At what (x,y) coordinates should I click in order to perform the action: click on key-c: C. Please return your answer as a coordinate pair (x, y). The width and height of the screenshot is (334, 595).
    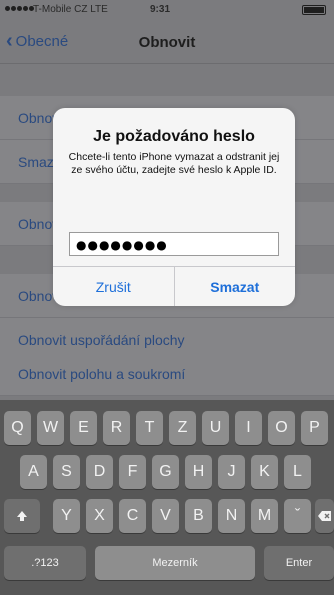
    Looking at the image, I should click on (132, 516).